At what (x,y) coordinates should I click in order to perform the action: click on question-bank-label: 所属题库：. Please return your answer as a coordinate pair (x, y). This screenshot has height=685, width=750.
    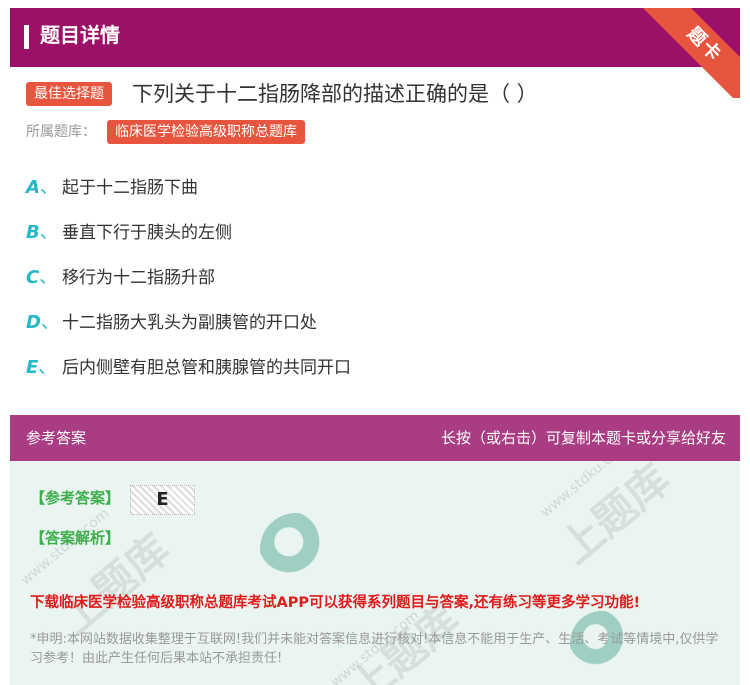
    Looking at the image, I should click on (61, 132).